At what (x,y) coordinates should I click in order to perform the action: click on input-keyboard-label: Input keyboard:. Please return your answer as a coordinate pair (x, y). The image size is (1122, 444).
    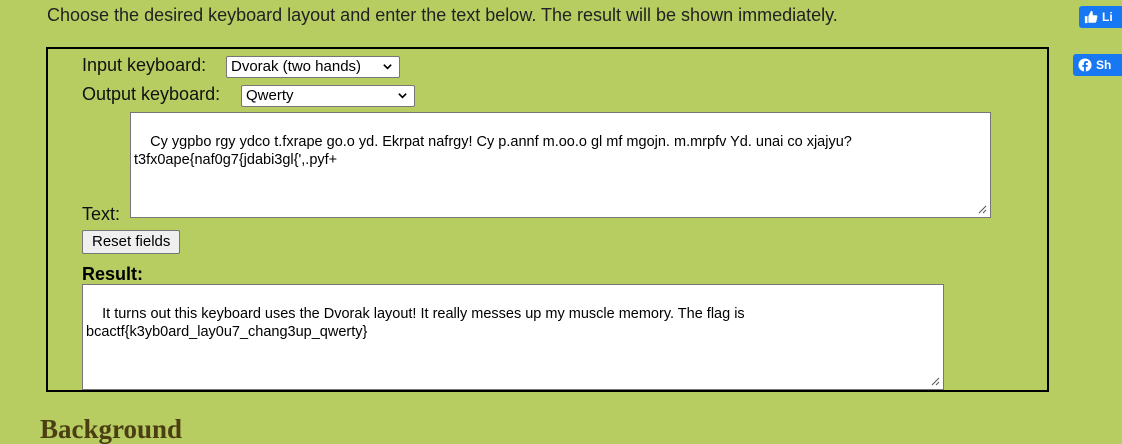
    Looking at the image, I should click on (144, 65).